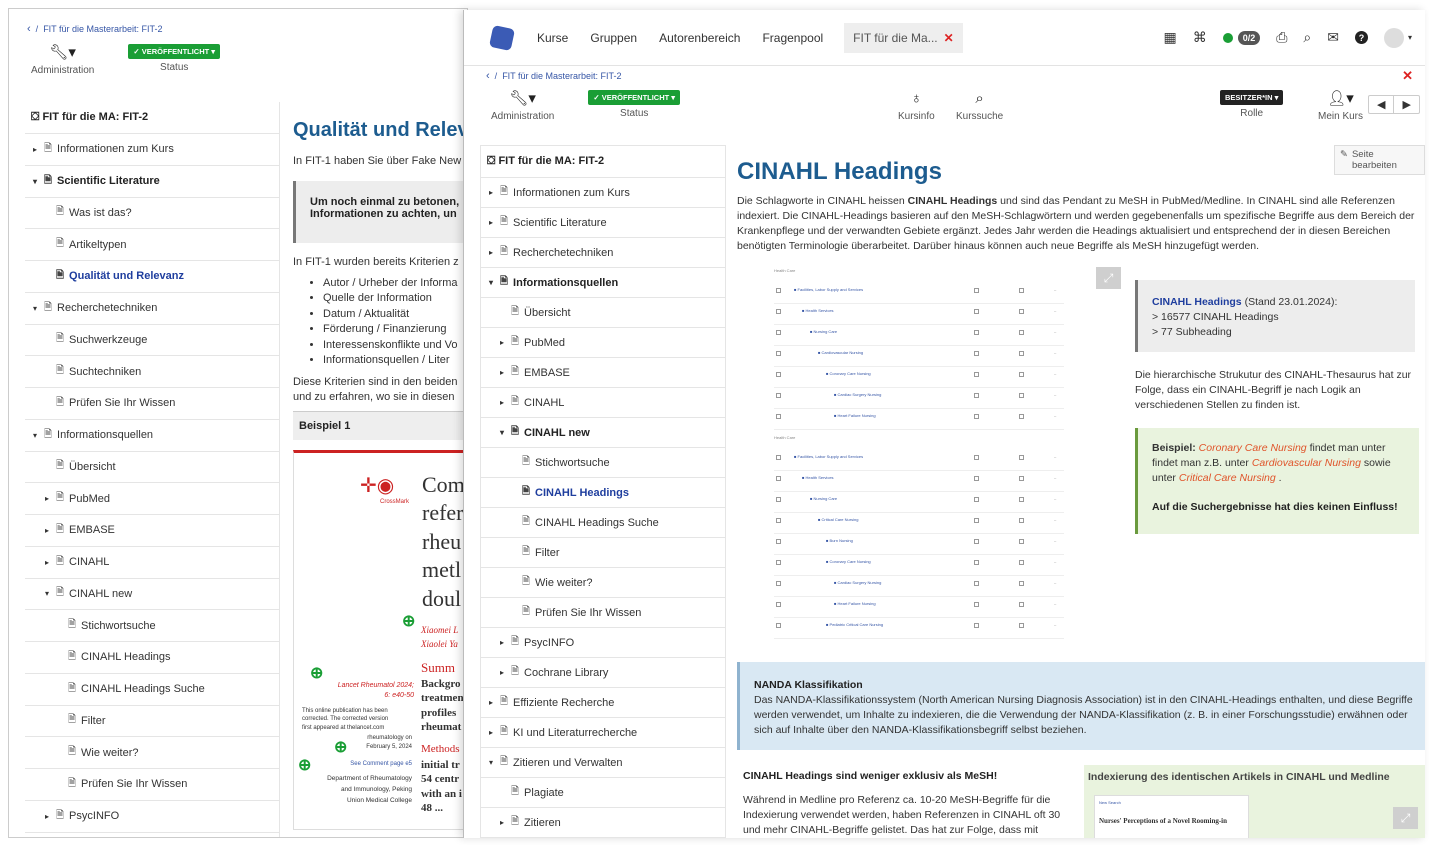 This screenshot has width=1429, height=845. I want to click on menu-item-artikeltypen: 🗎︎ Artikeltypen, so click(152, 245).